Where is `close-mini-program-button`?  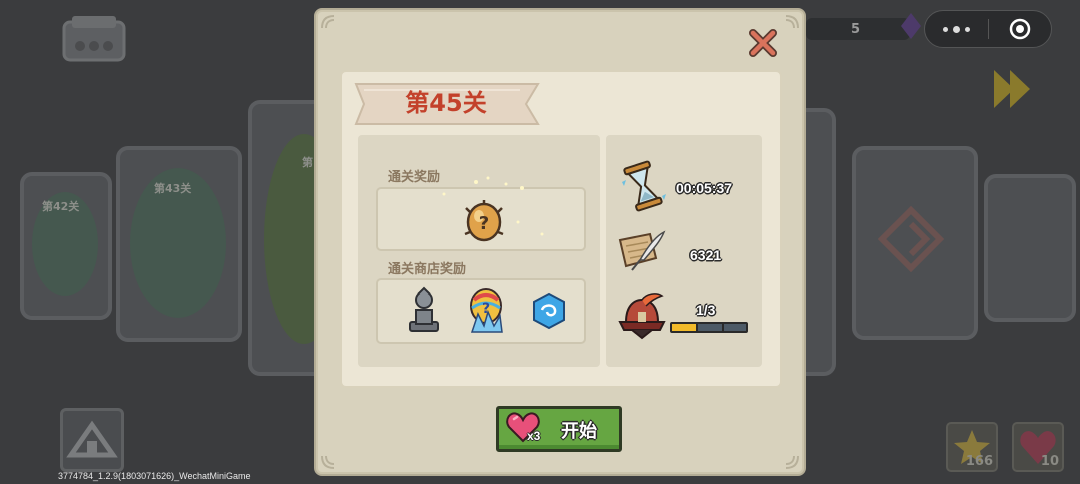 close-mini-program-button is located at coordinates (1019, 29).